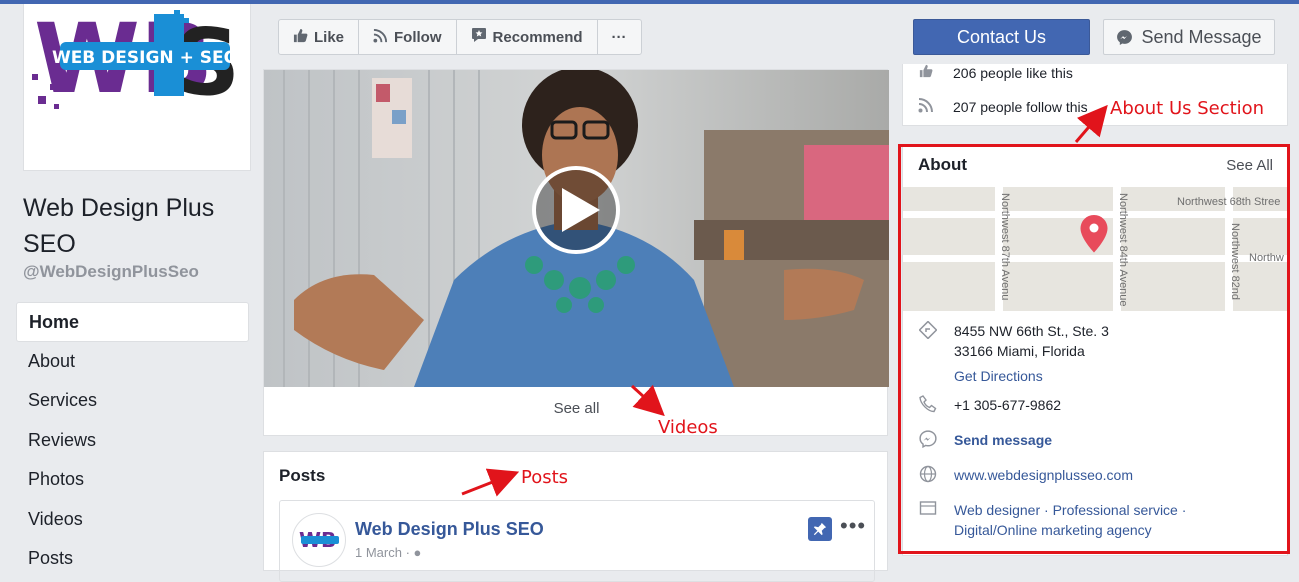  Describe the element at coordinates (145, 58) in the screenshot. I see `logo-text: WEB DESIGN + SEO` at that location.